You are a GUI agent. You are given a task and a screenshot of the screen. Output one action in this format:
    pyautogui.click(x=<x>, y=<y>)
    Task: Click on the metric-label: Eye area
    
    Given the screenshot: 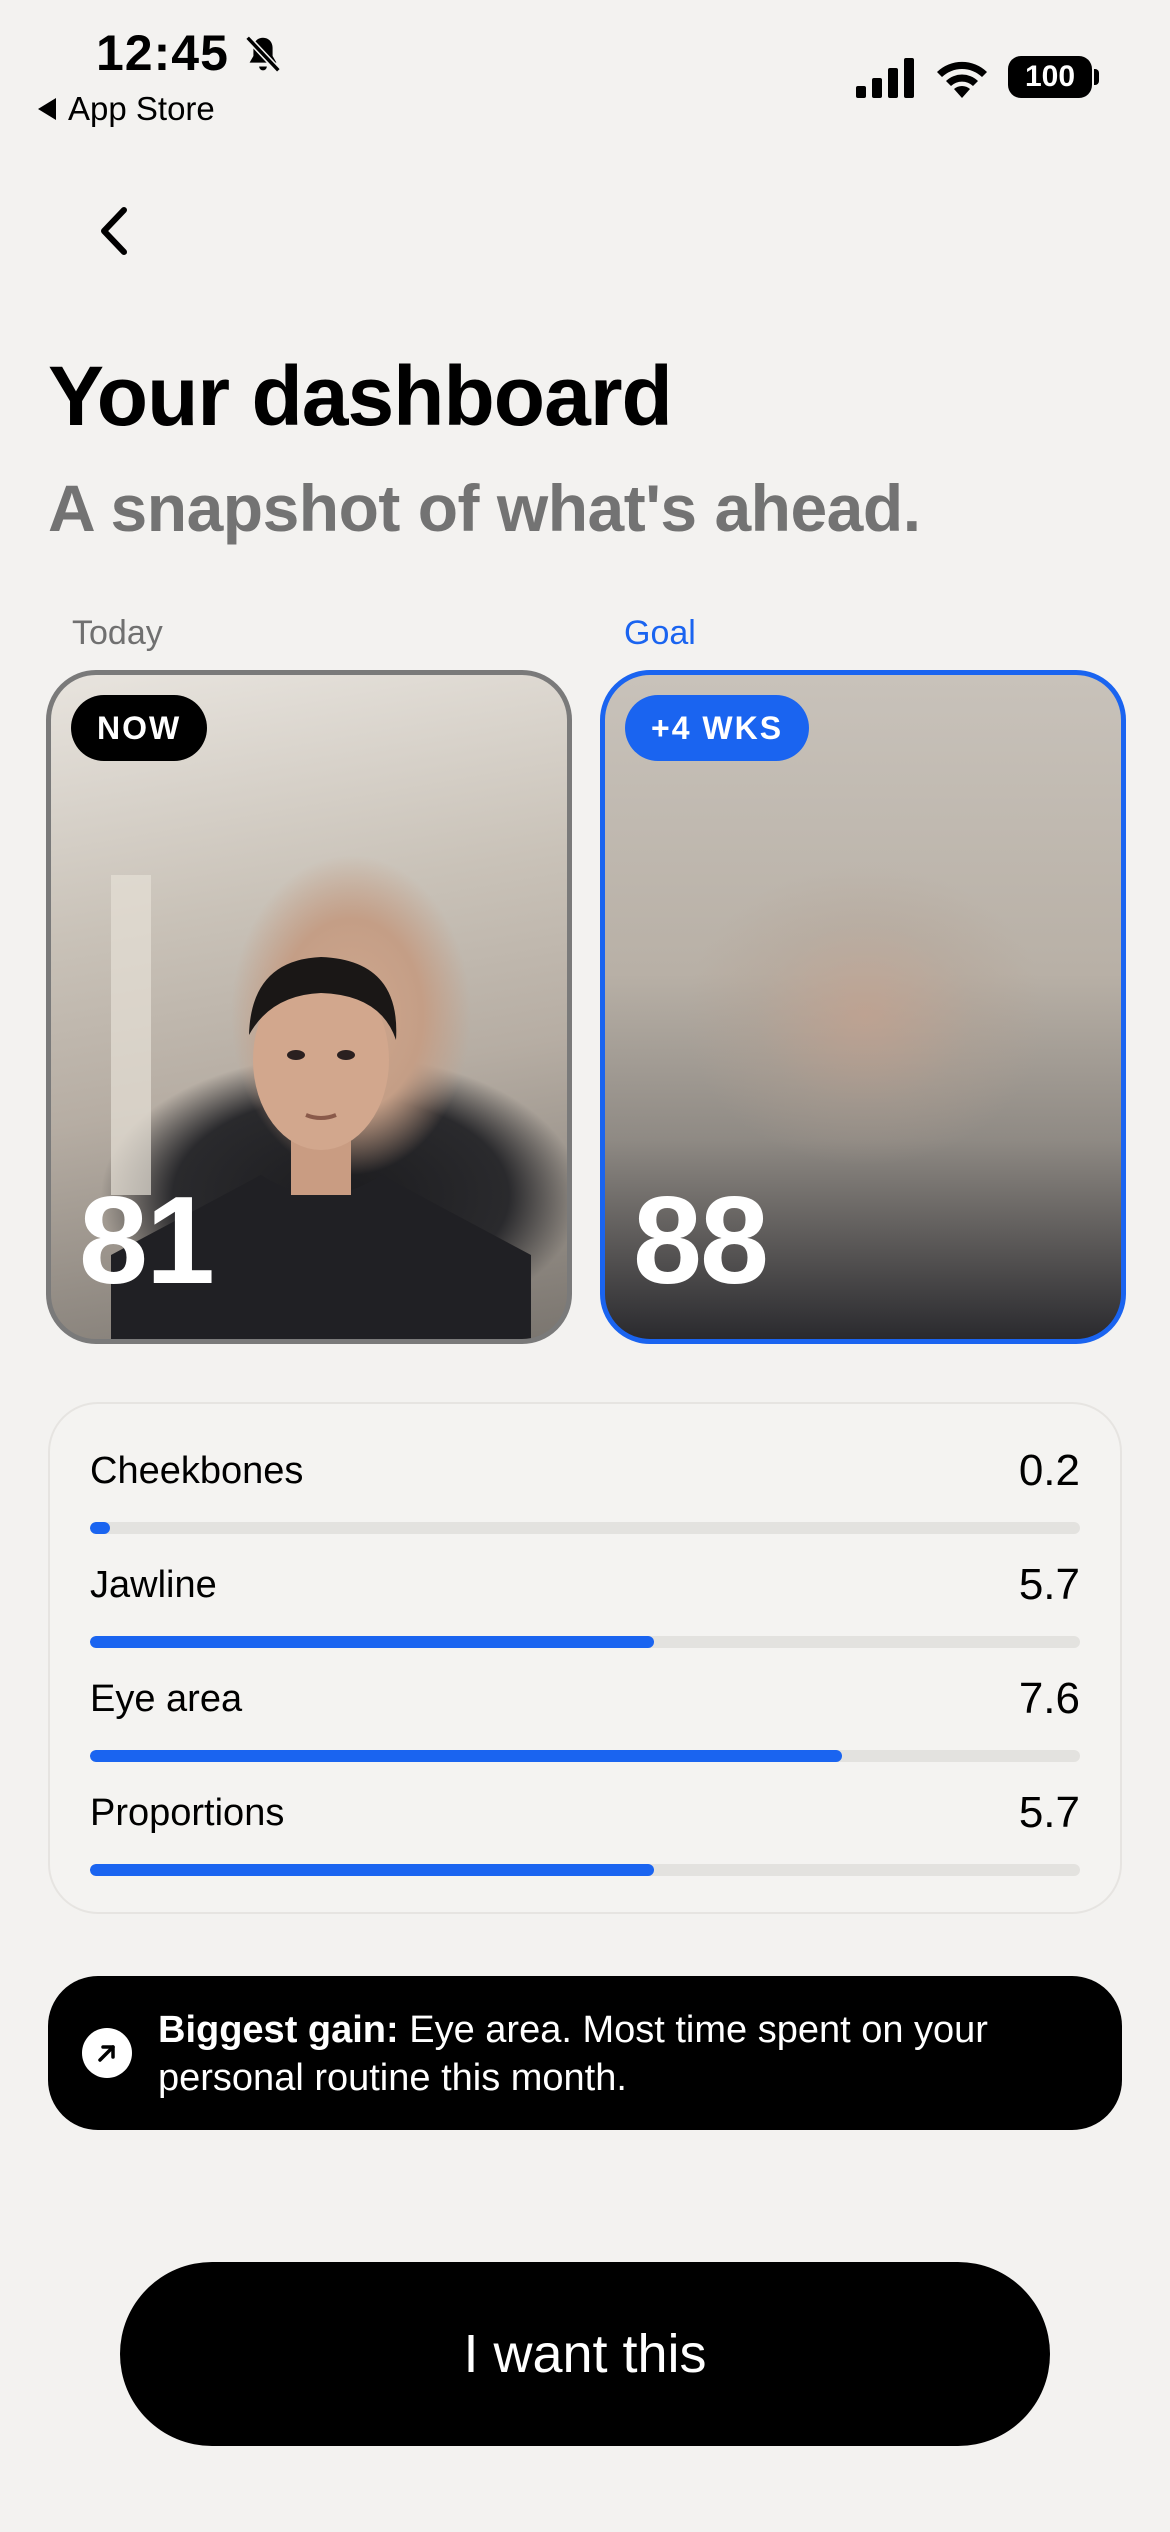 What is the action you would take?
    pyautogui.click(x=166, y=1699)
    